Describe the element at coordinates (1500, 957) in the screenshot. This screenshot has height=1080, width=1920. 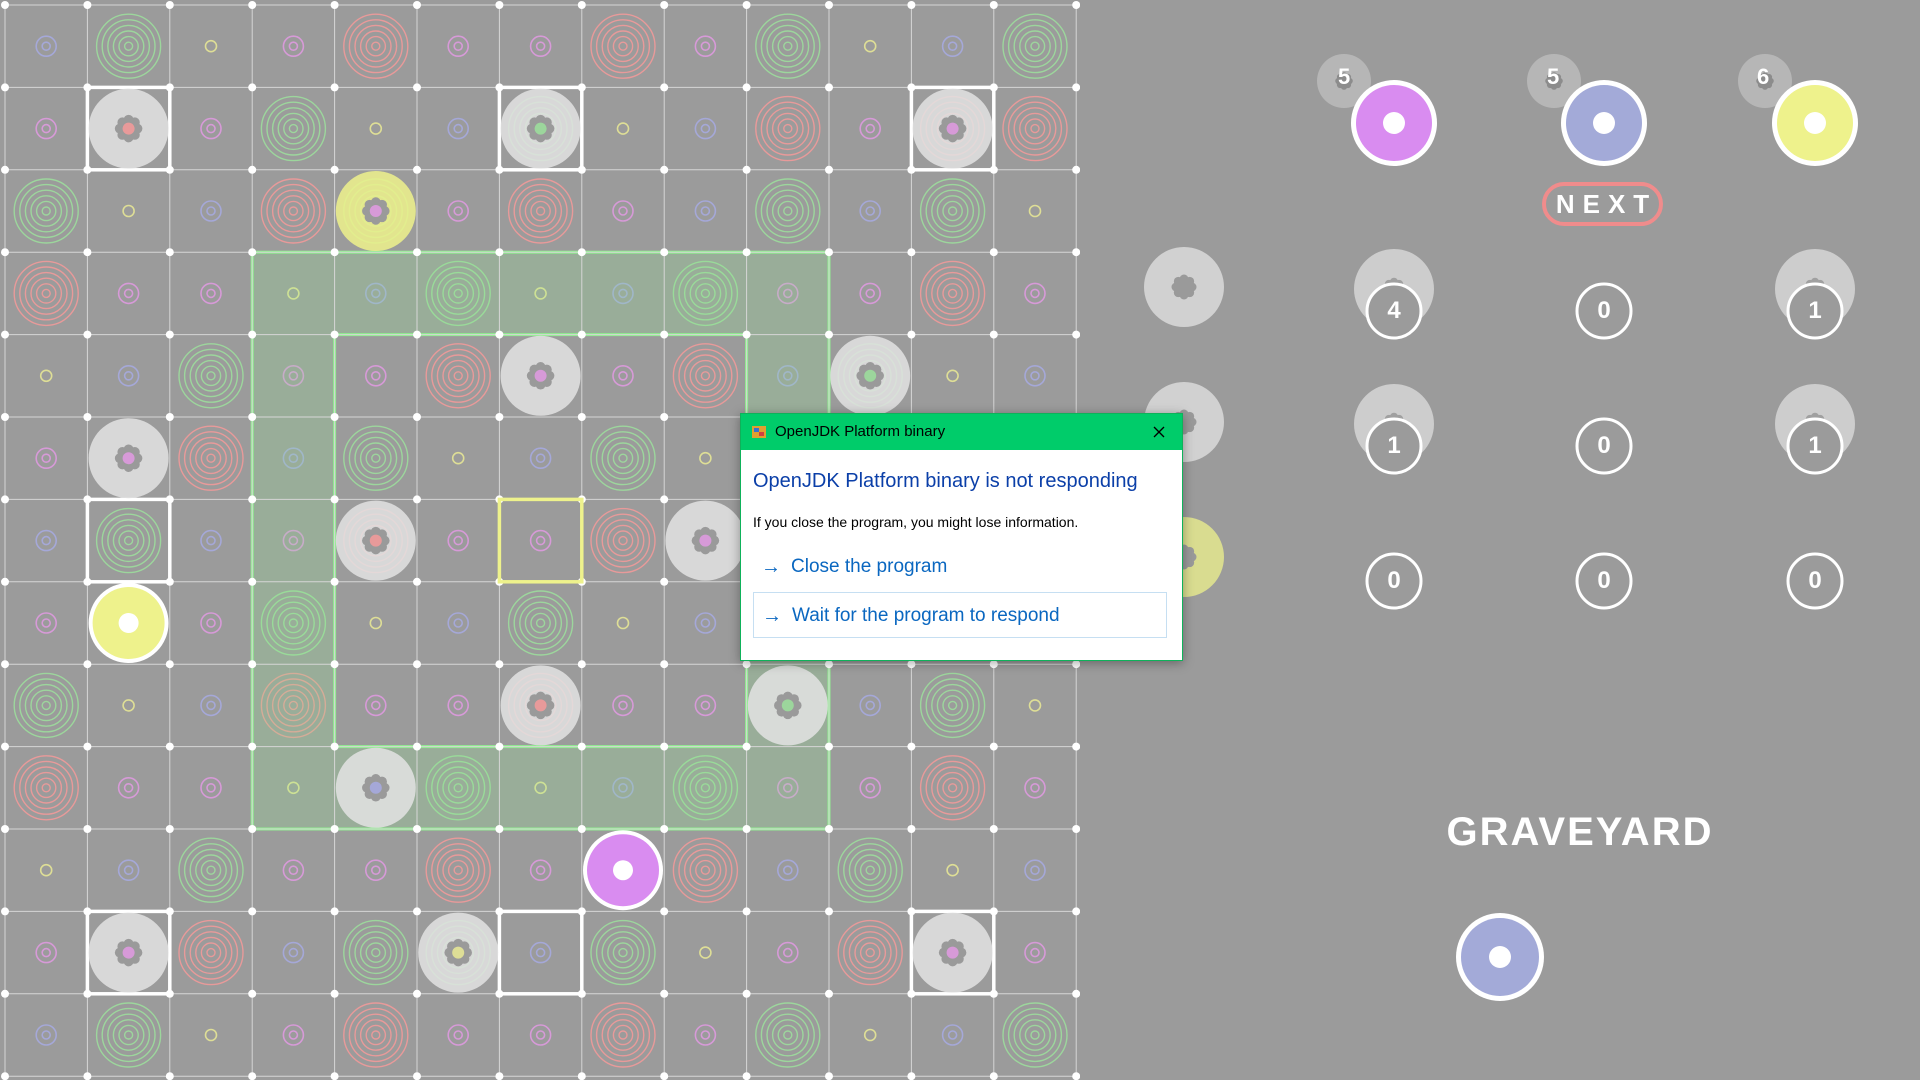
I see `graveyard-piece` at that location.